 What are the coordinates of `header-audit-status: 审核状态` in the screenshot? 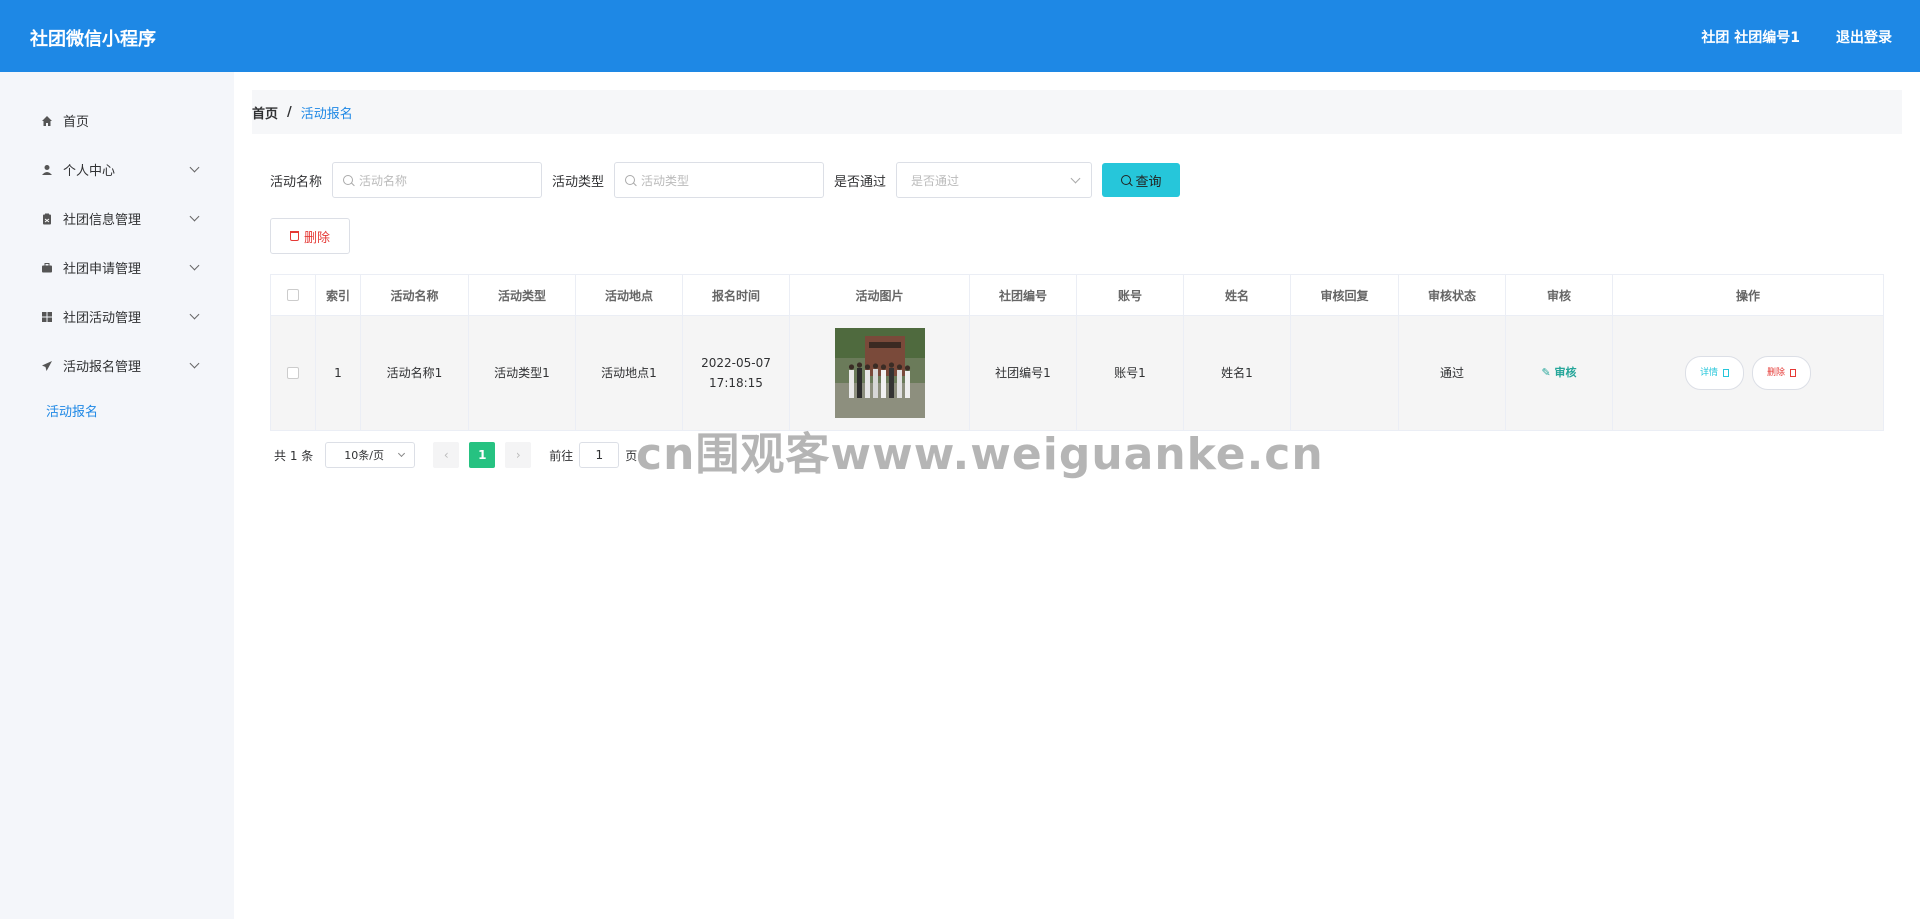 It's located at (1452, 295).